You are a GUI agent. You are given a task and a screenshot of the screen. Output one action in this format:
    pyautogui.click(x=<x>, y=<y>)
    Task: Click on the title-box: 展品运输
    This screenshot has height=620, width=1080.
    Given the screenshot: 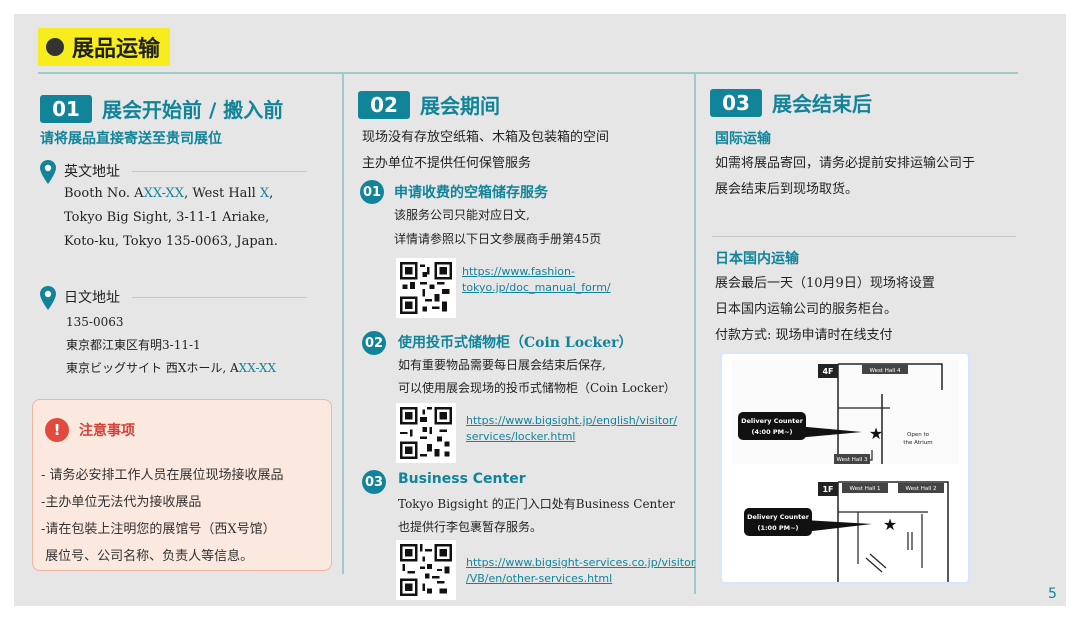 What is the action you would take?
    pyautogui.click(x=104, y=47)
    